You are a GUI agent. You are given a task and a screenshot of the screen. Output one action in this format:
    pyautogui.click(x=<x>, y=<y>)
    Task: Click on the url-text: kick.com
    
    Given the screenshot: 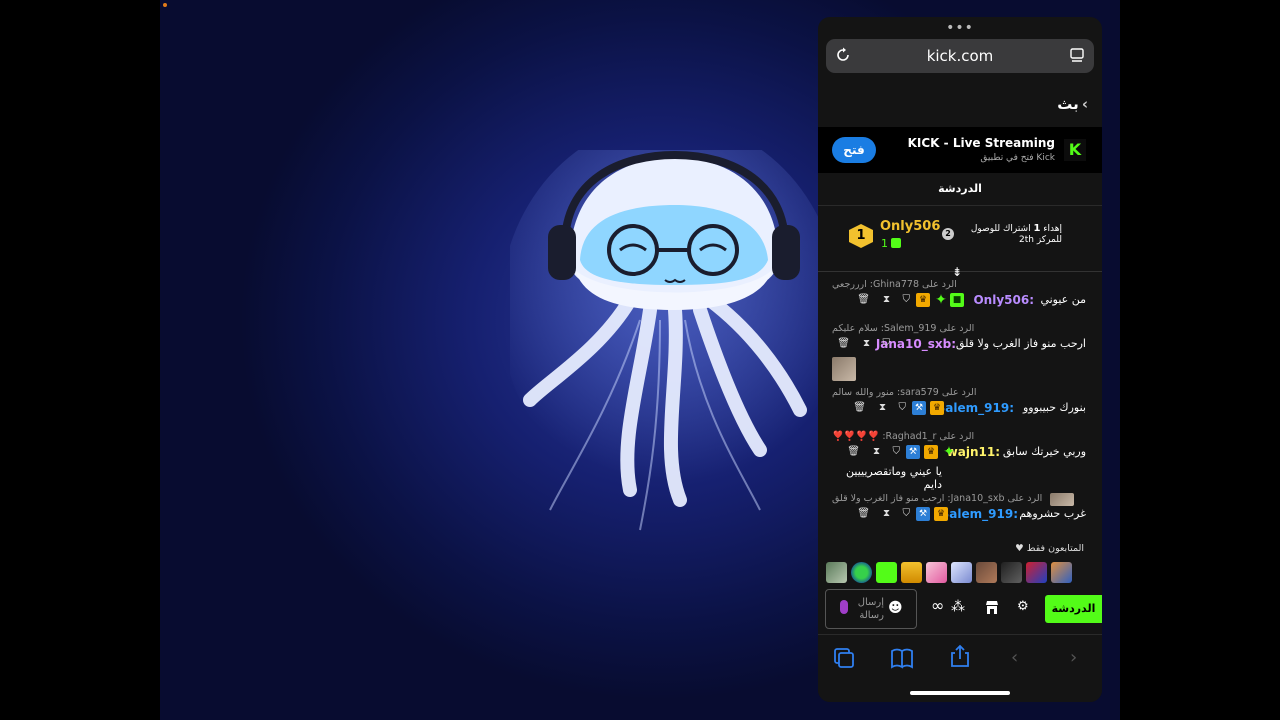 What is the action you would take?
    pyautogui.click(x=960, y=56)
    